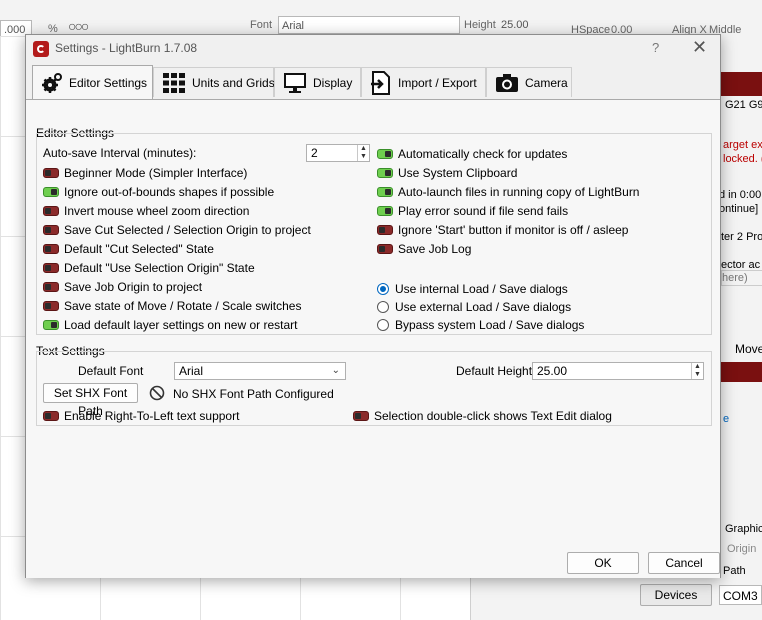  I want to click on grid-icon, so click(174, 82).